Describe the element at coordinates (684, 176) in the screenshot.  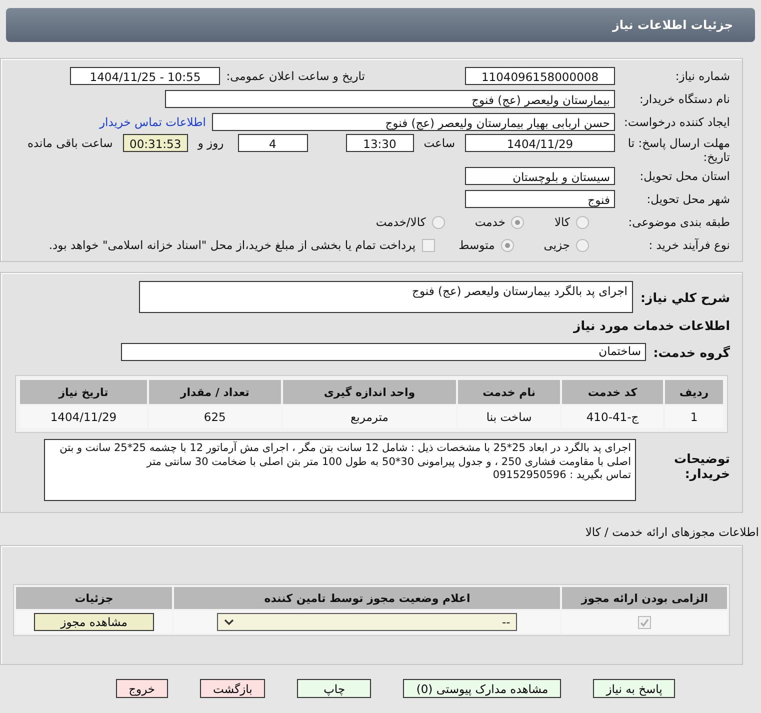
I see `field-label: استان محل تحویل:` at that location.